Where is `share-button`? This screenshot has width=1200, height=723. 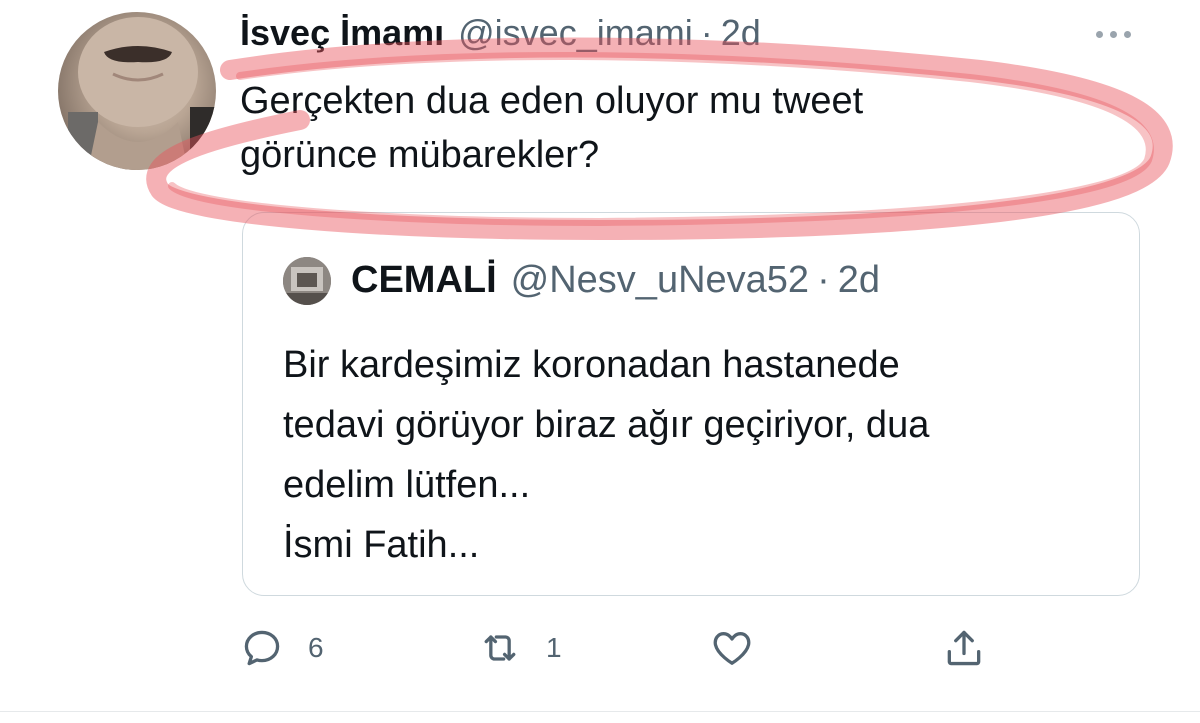 share-button is located at coordinates (964, 648).